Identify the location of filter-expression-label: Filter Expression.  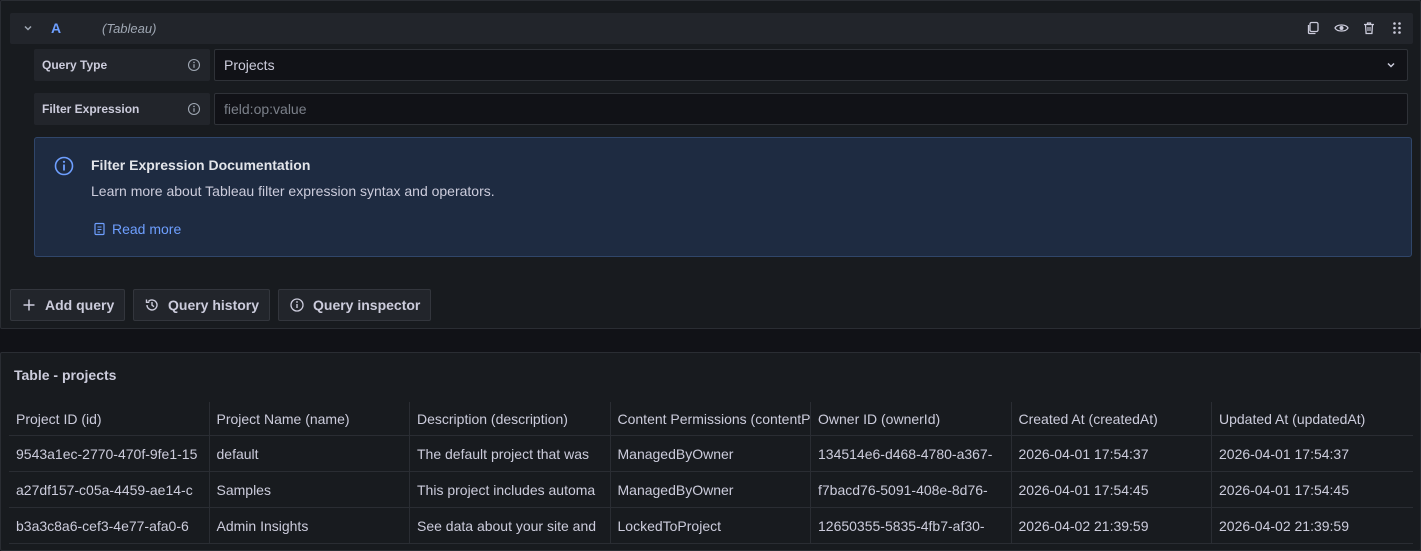
(122, 109).